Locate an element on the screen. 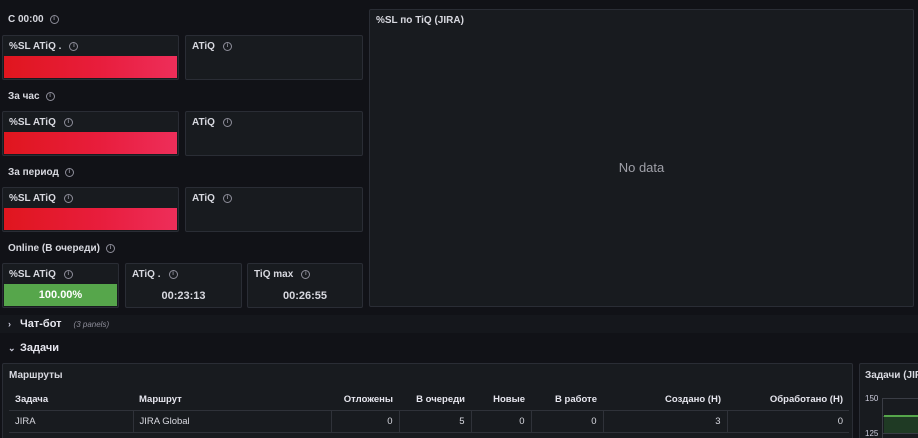  chevron-right-icon: › is located at coordinates (9, 324).